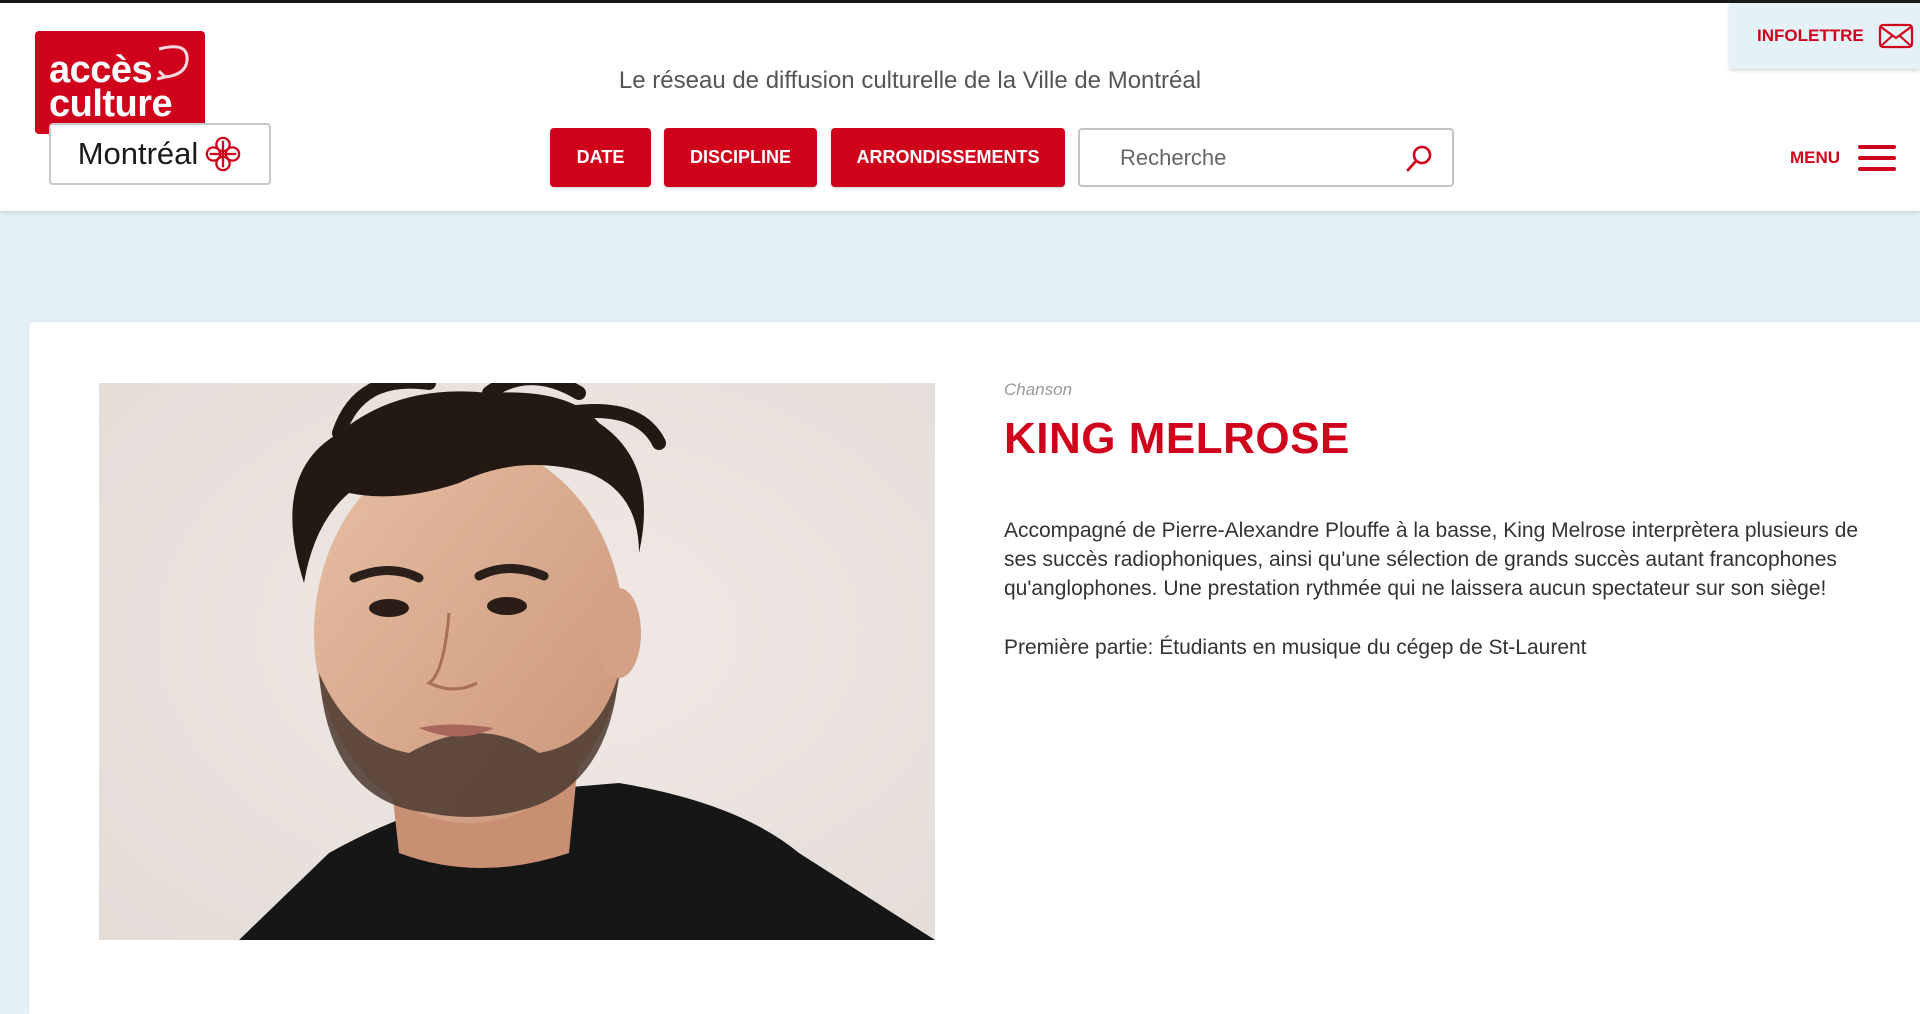  I want to click on search-input, so click(1255, 158).